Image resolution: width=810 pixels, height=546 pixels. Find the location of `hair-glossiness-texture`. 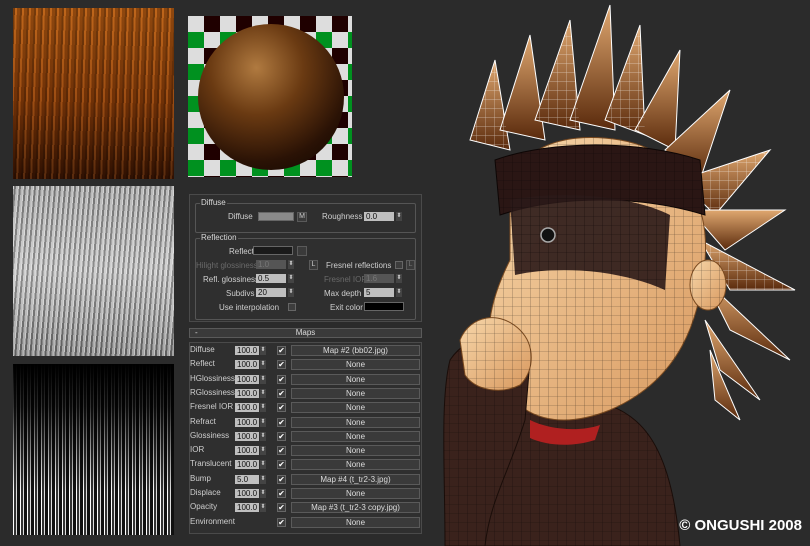

hair-glossiness-texture is located at coordinates (93, 271).